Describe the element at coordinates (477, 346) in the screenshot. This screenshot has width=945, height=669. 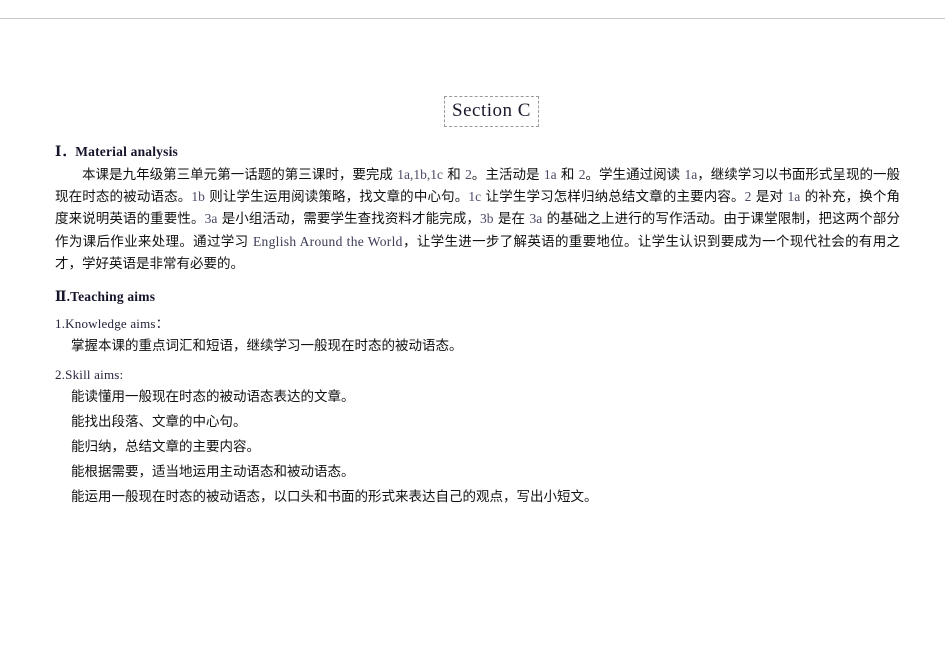
I see `knowledge-aims-list: 掌握本课的重点词汇和短语，继续学习一般现在时态的被动语态。` at that location.